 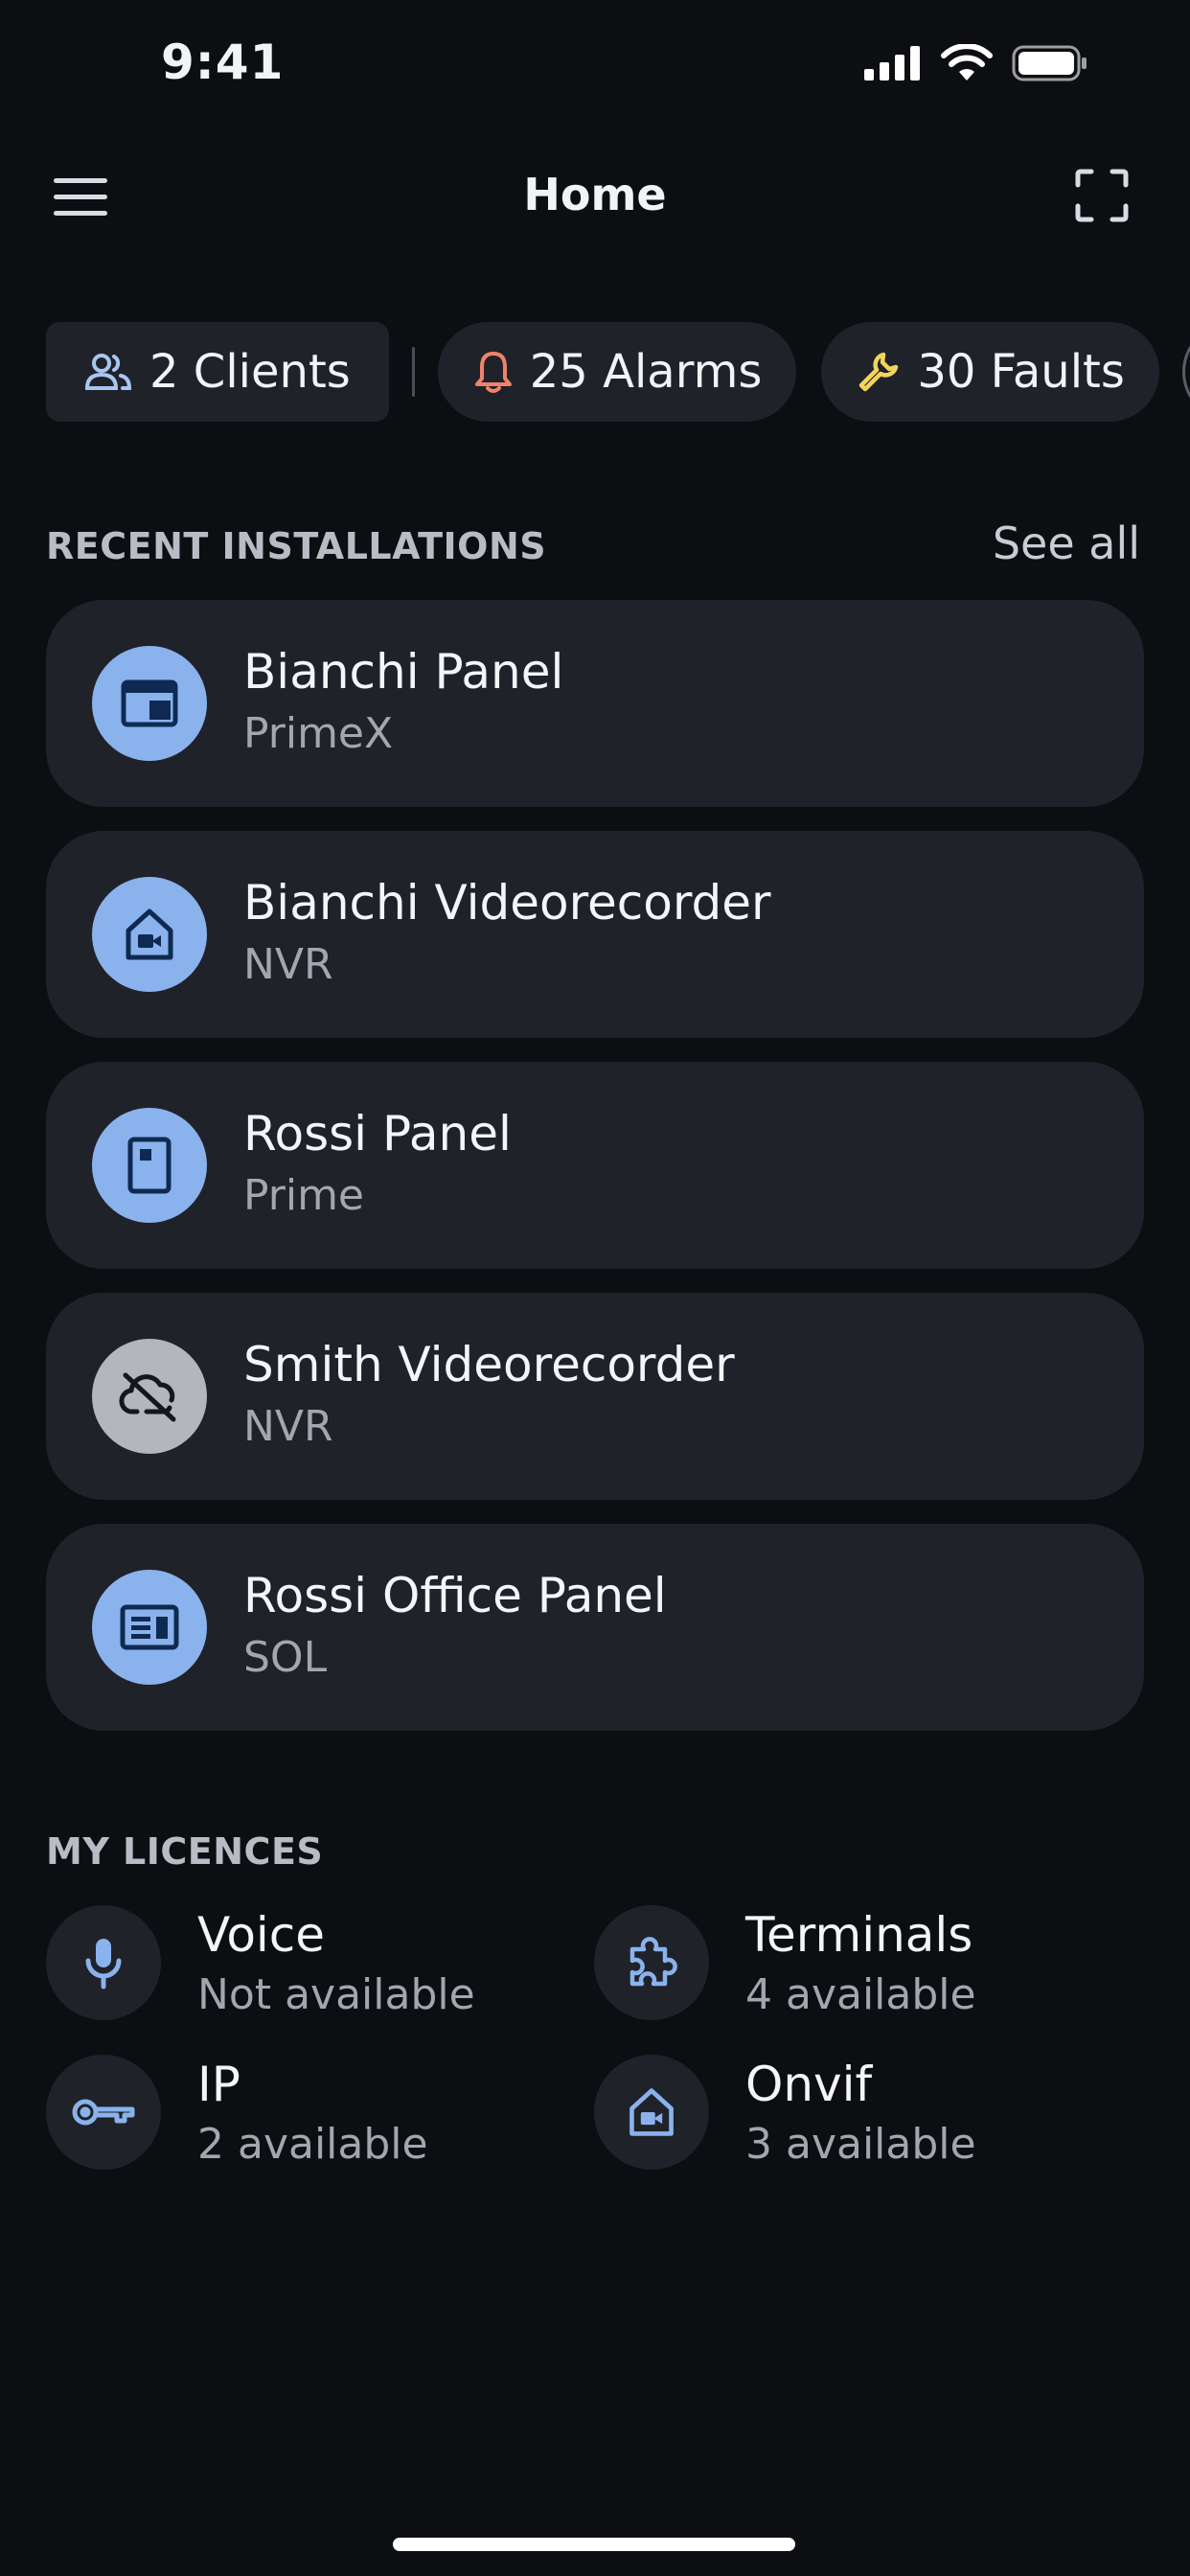 I want to click on faults-chip: 30 Faults, so click(x=990, y=372).